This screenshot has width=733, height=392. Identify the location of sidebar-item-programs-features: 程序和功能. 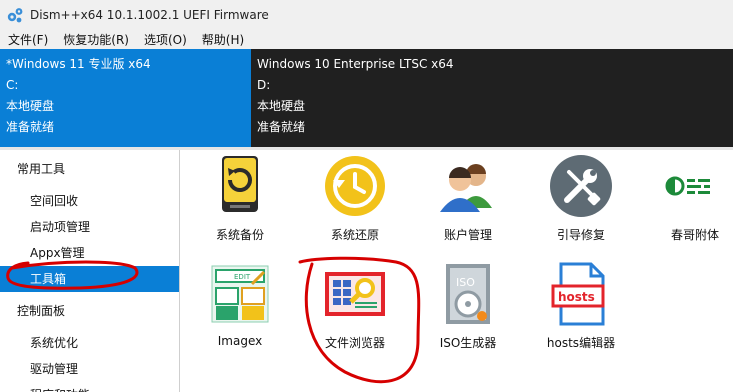
(89, 387).